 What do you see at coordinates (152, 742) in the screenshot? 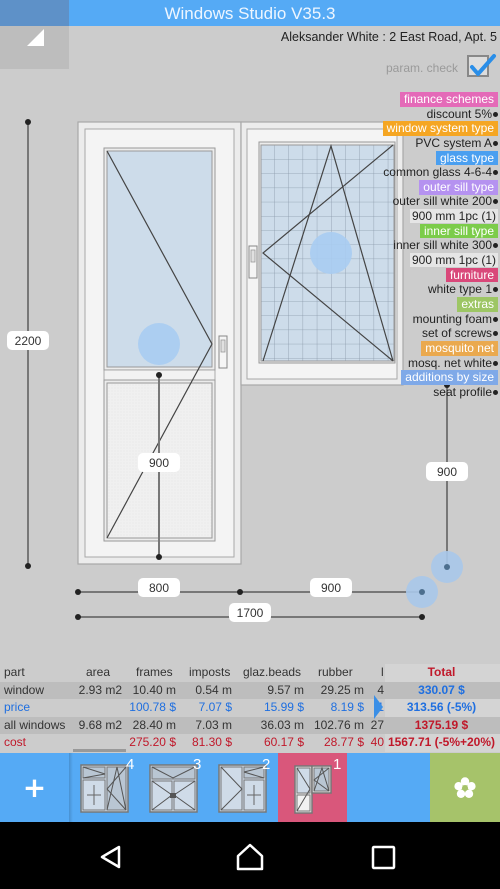
I see `table-cell: 275.20 $` at bounding box center [152, 742].